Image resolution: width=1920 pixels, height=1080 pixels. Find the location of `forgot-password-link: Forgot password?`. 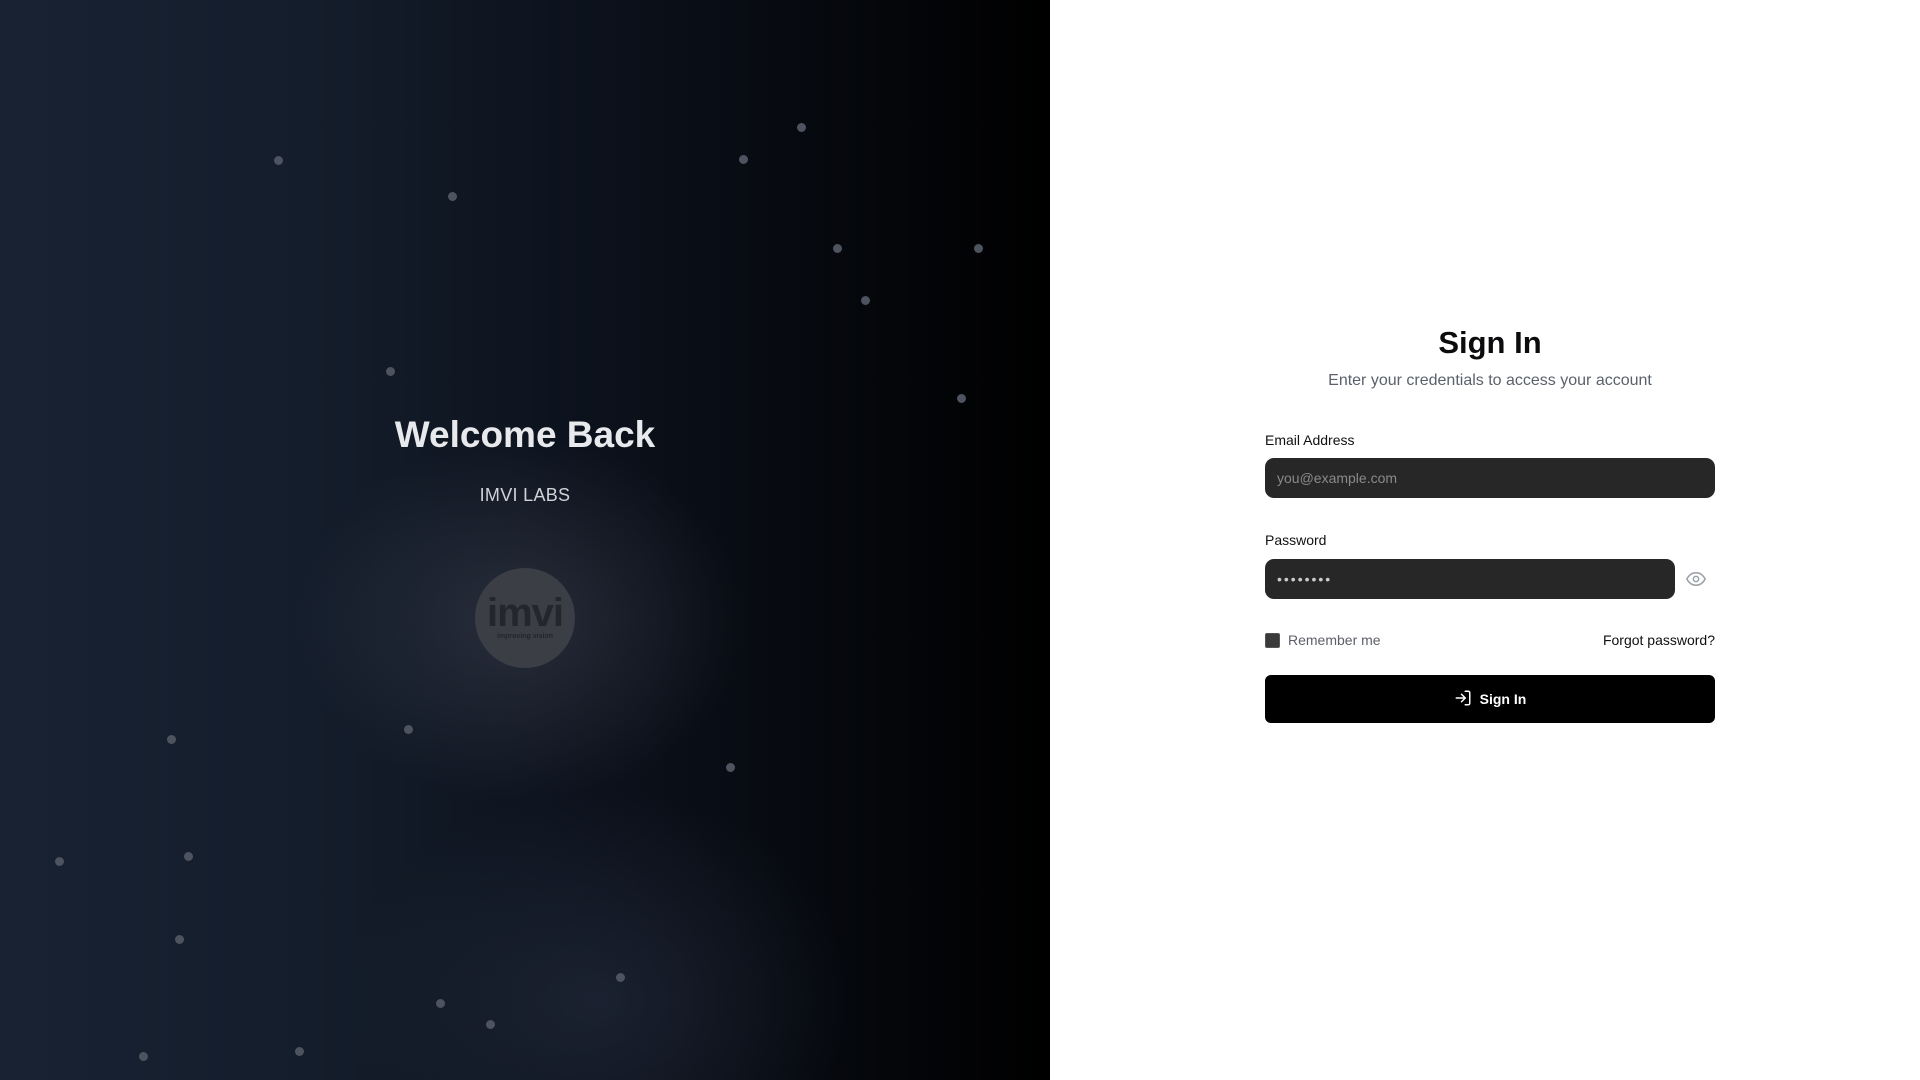

forgot-password-link: Forgot password? is located at coordinates (1659, 640).